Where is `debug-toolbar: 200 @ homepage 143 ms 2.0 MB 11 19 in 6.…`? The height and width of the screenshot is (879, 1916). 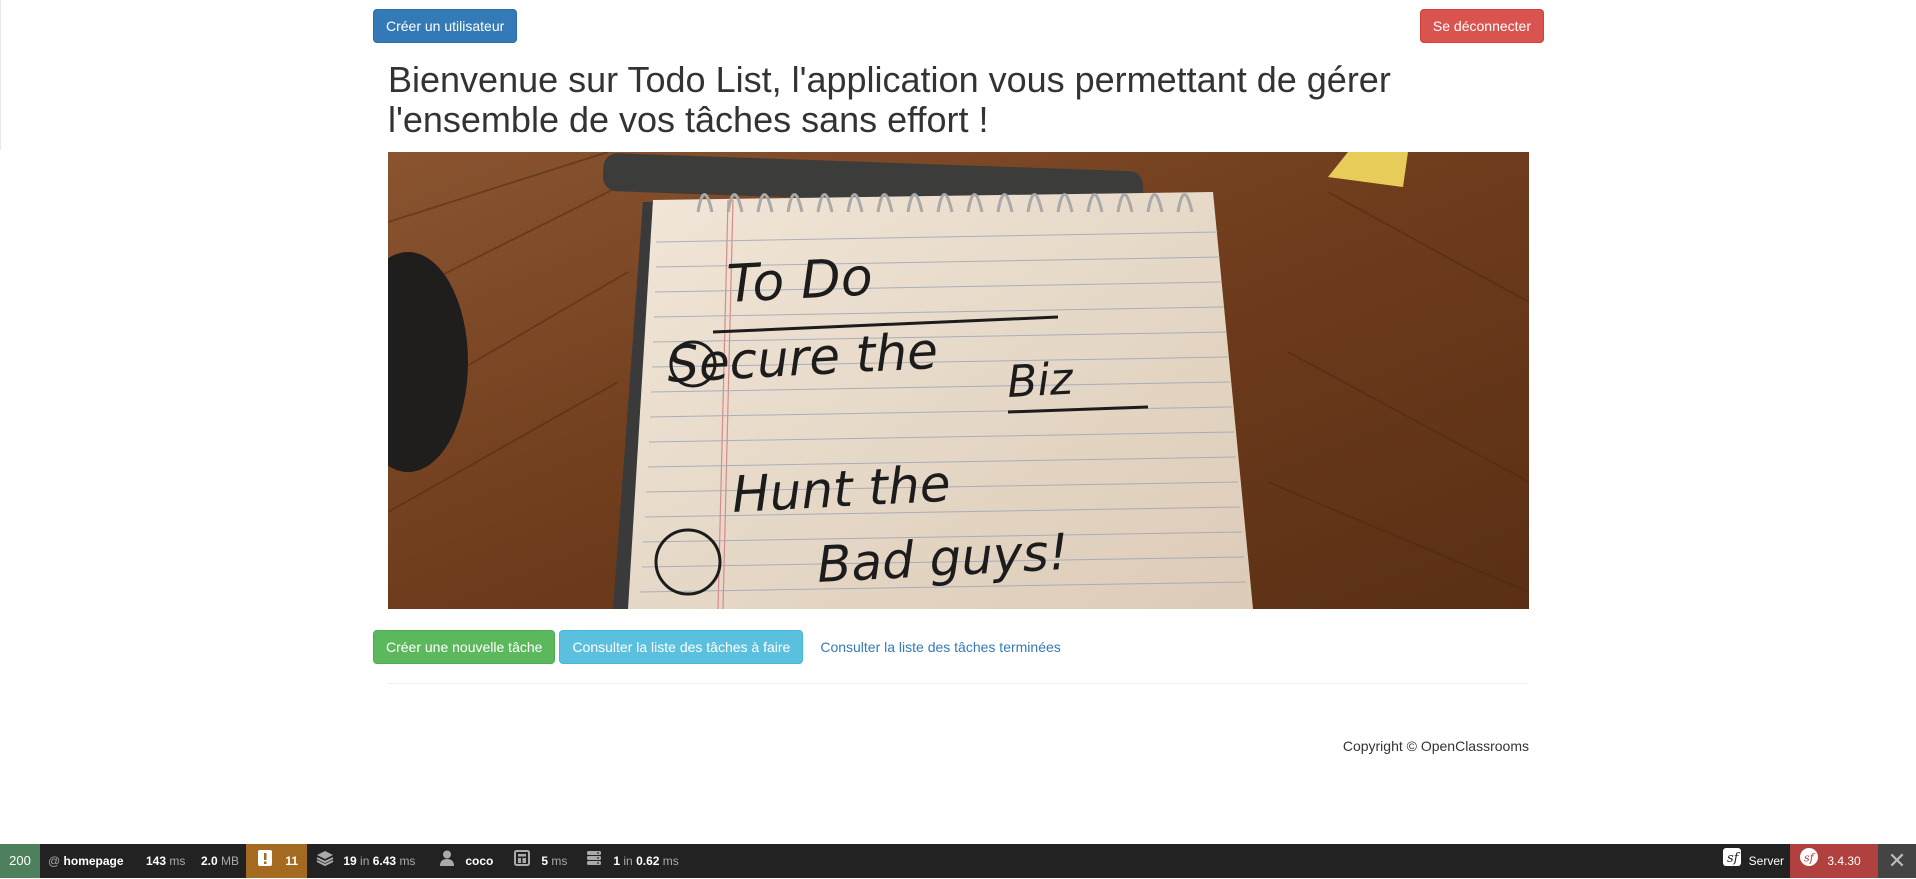 debug-toolbar: 200 @ homepage 143 ms 2.0 MB 11 19 in 6.… is located at coordinates (958, 861).